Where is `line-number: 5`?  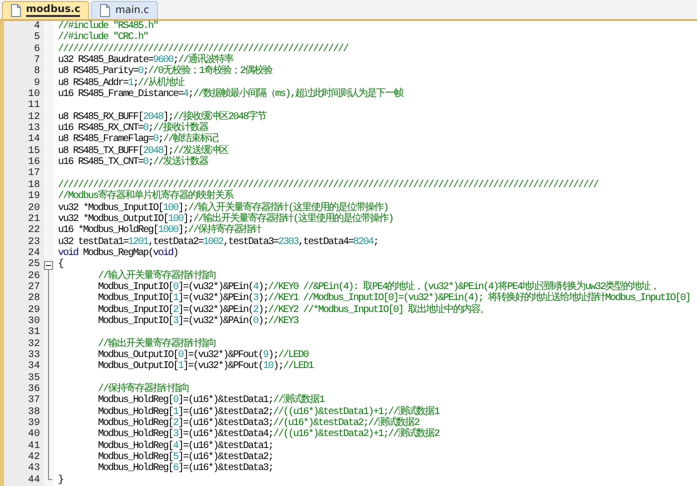
line-number: 5 is located at coordinates (36, 38).